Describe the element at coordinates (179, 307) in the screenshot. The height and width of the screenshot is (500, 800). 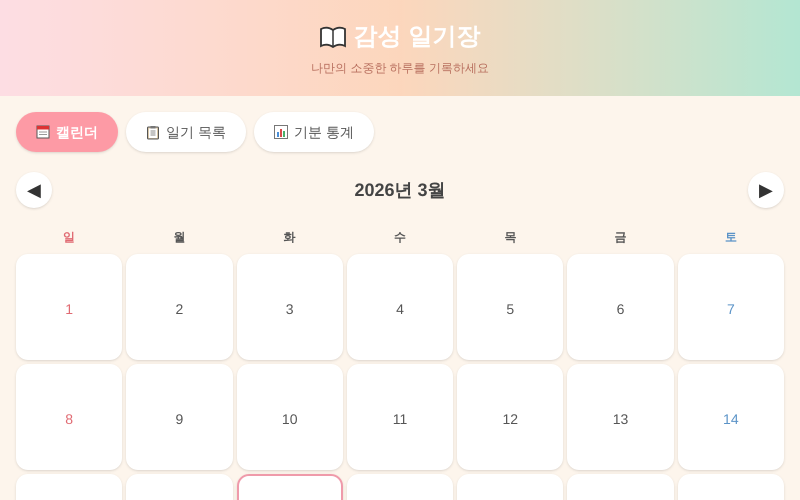
I see `day-cell: 2` at that location.